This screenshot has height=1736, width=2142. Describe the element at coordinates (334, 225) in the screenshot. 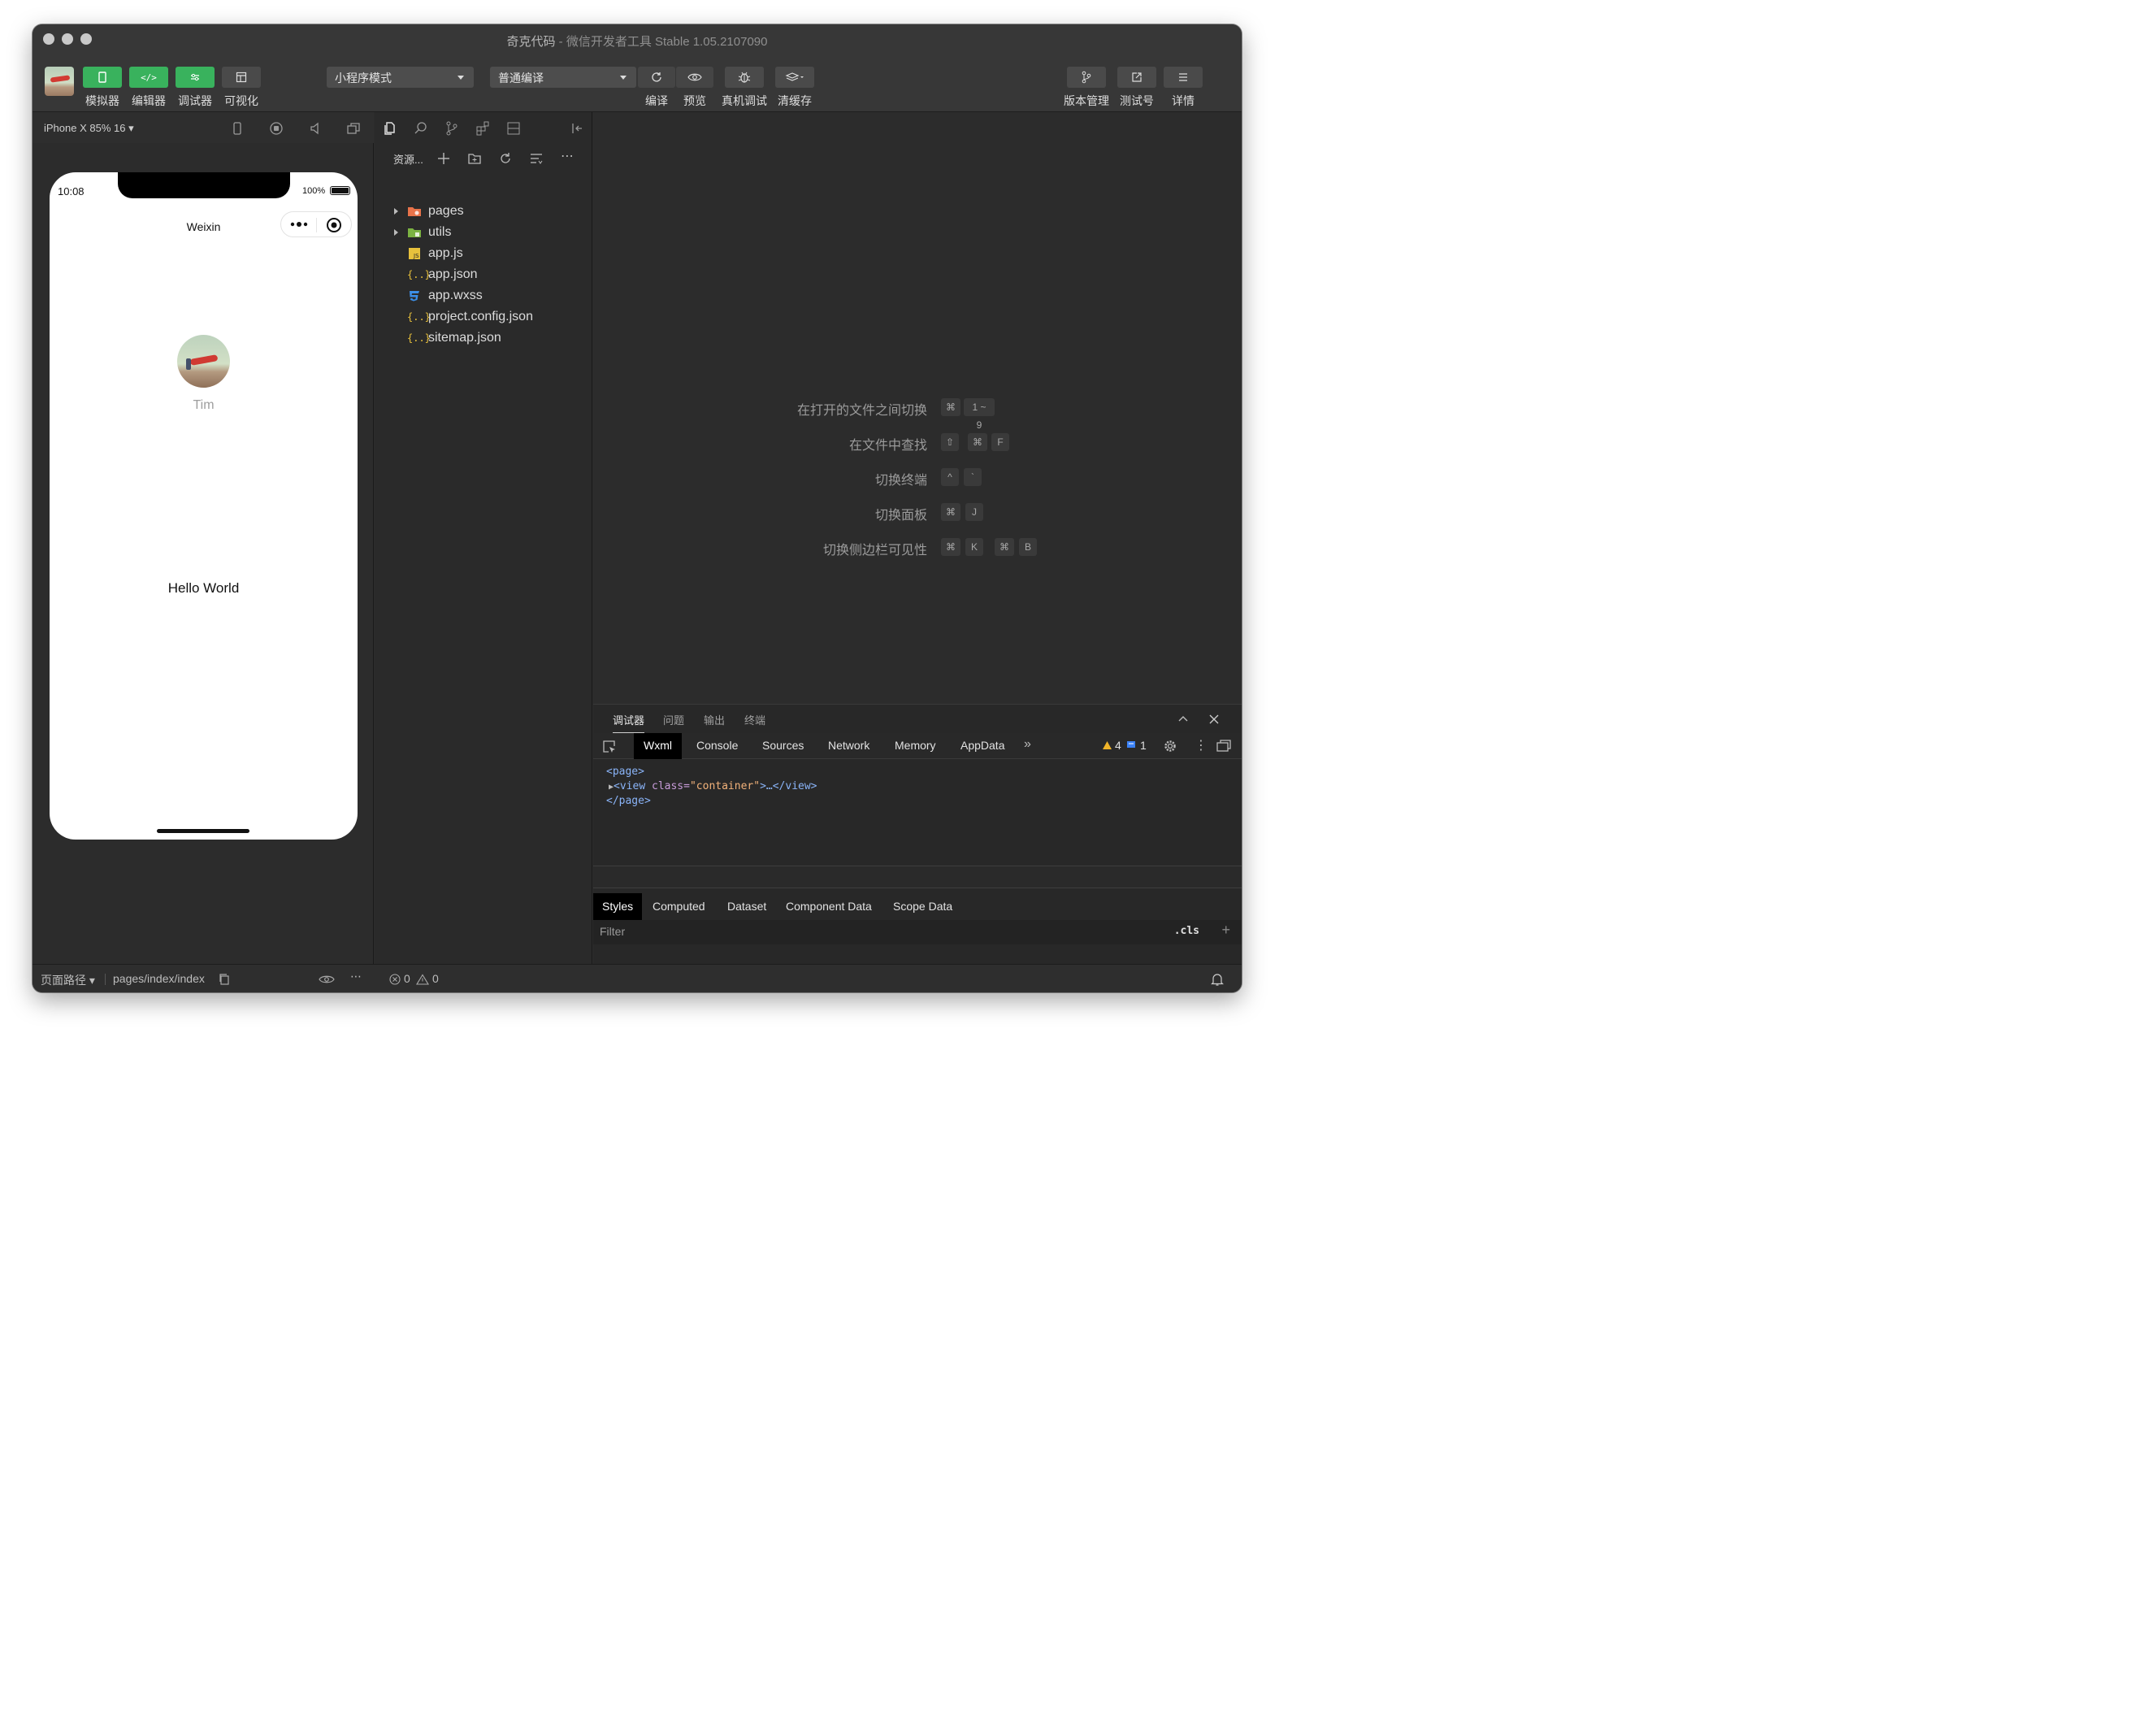

I see `close-miniprogram-icon` at that location.